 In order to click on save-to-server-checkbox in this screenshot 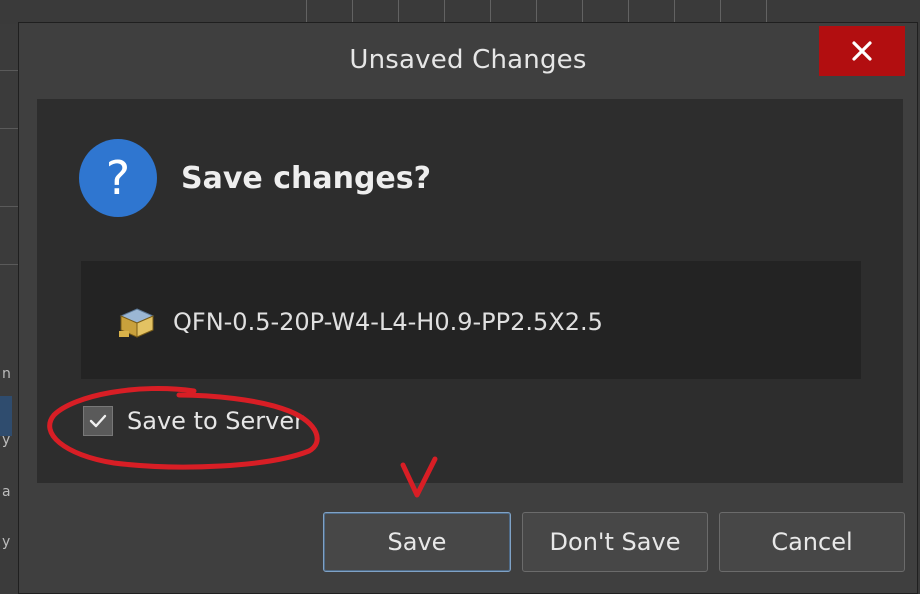, I will do `click(98, 421)`.